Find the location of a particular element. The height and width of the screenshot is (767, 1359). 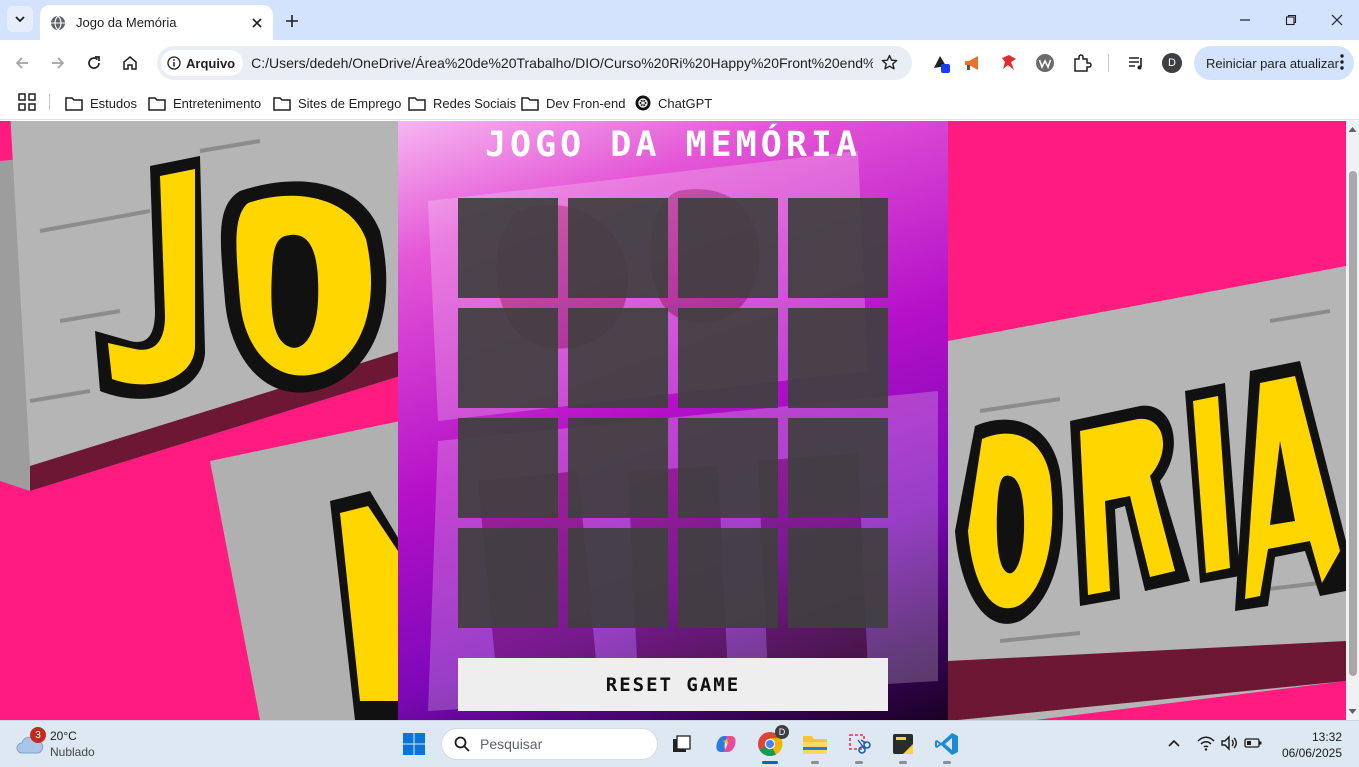

minimize-button is located at coordinates (1245, 20).